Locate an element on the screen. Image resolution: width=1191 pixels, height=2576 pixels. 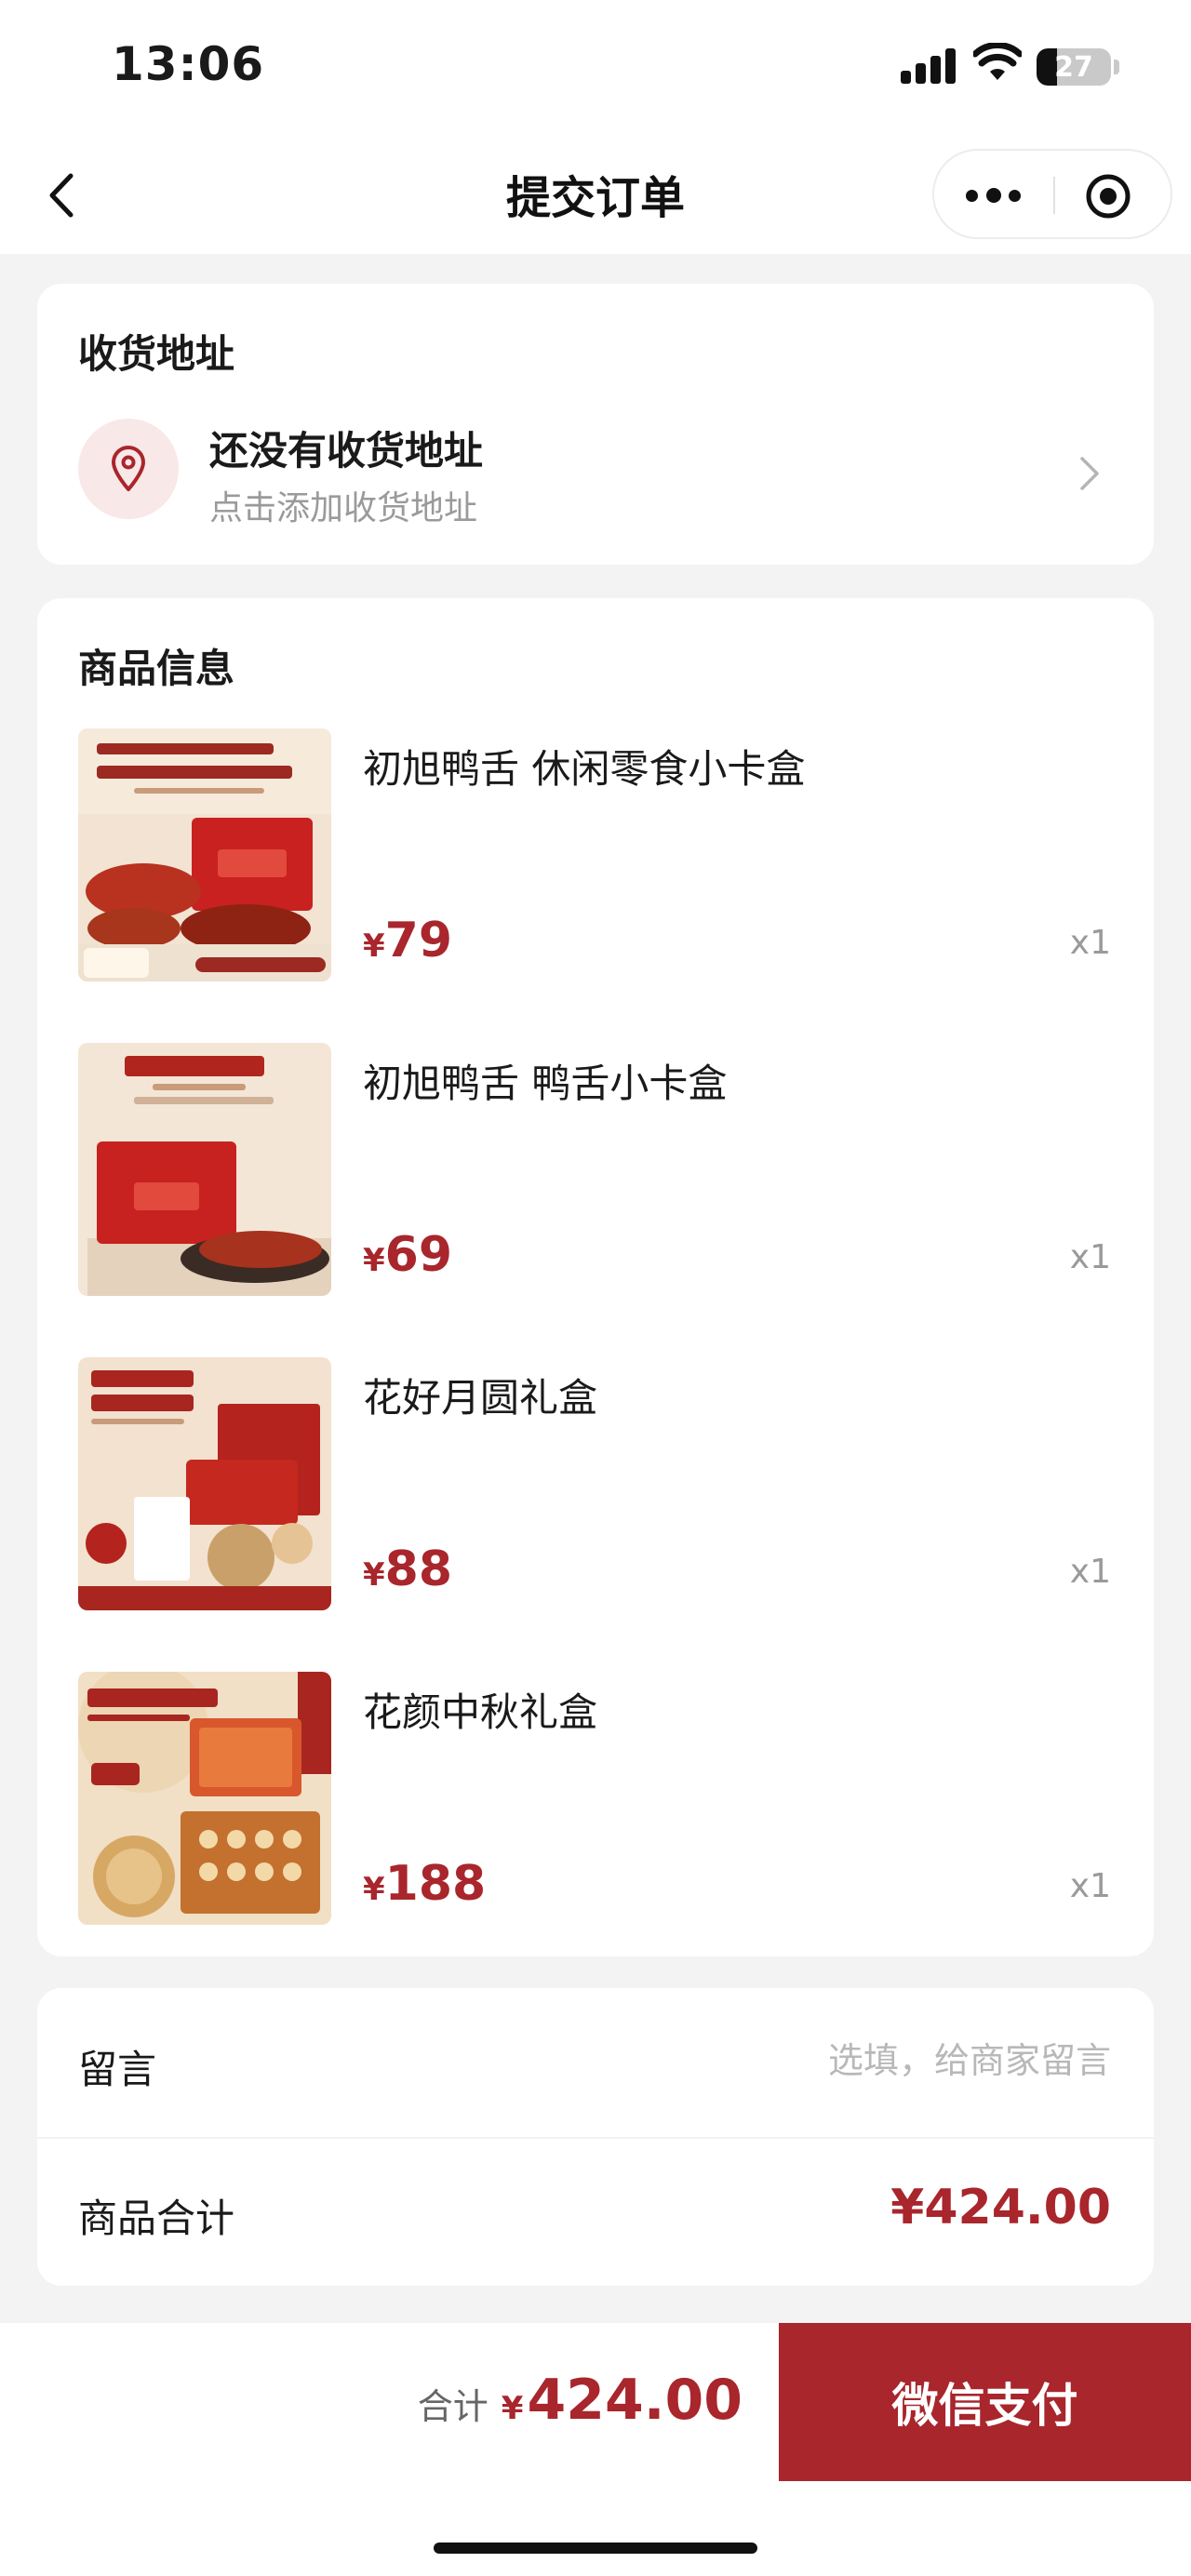
price-amount: 79 is located at coordinates (418, 940).